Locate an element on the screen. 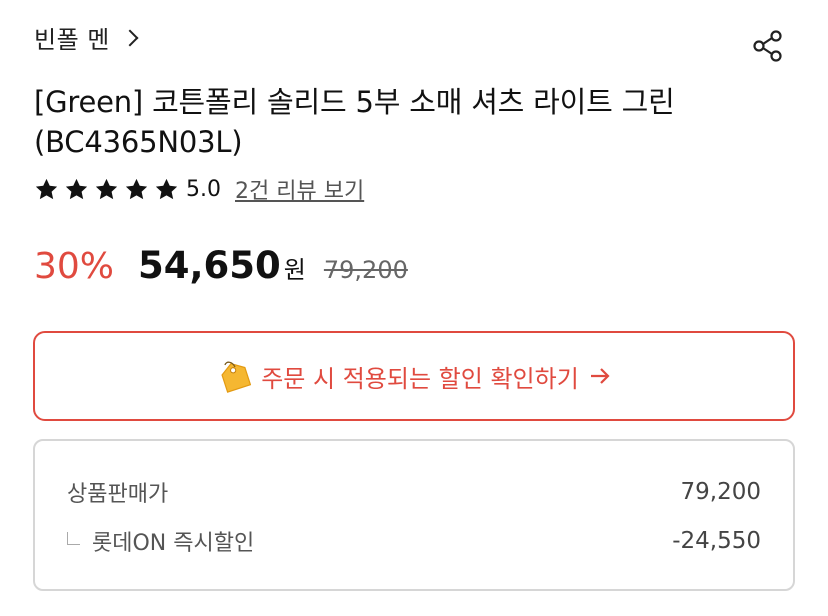  rating-score: 5.0 is located at coordinates (203, 189).